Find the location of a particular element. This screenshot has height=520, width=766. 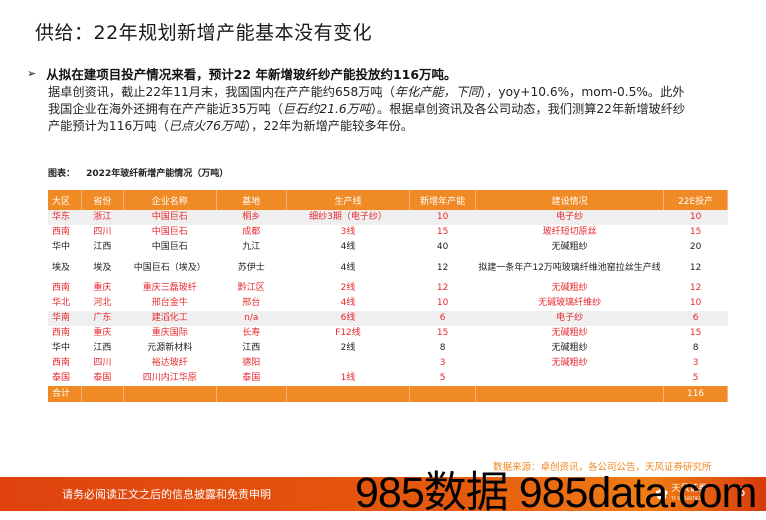

figure-title: 2022年玻纤新增产能情况（万吨） is located at coordinates (157, 174).